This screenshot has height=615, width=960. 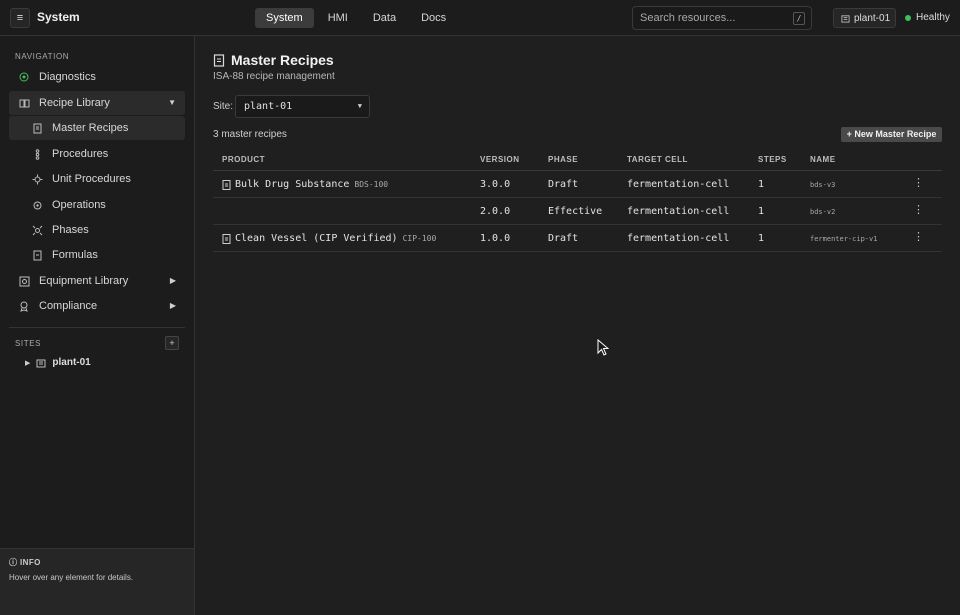 What do you see at coordinates (371, 184) in the screenshot?
I see `product-code: BDS-100` at bounding box center [371, 184].